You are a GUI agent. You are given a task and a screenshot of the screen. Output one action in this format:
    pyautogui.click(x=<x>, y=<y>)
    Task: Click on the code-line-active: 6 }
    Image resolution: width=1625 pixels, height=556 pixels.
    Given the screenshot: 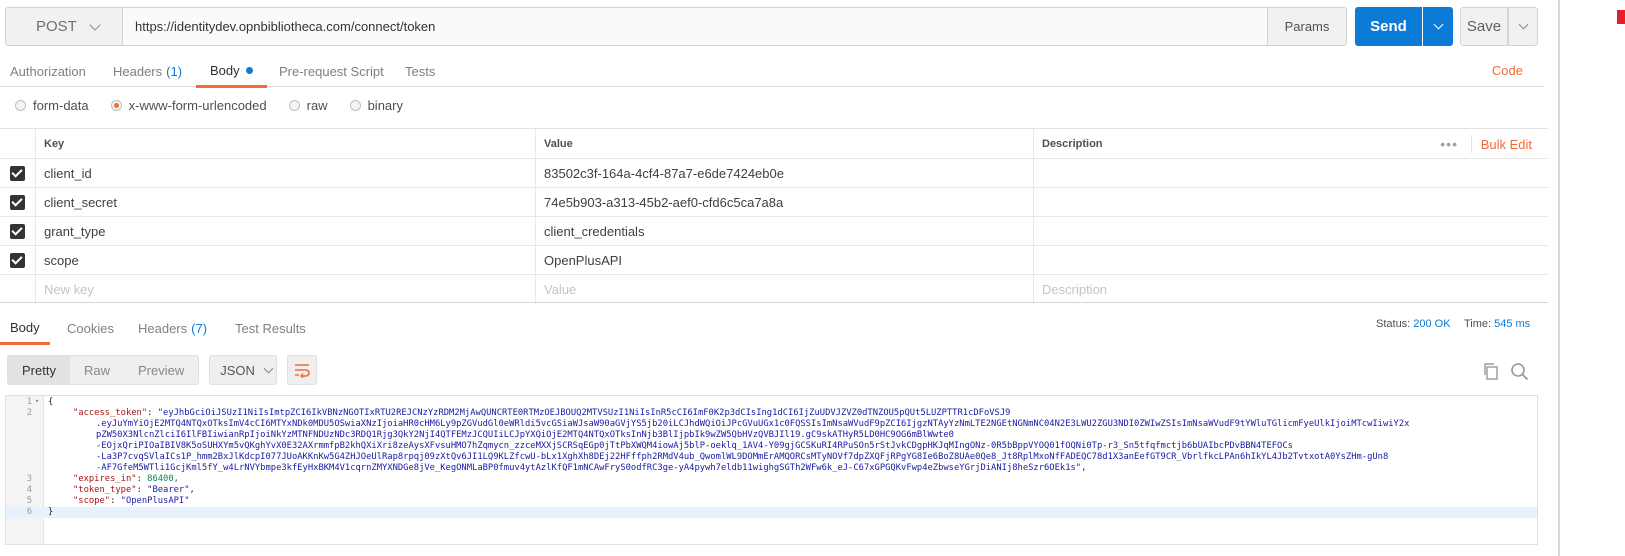 What is the action you would take?
    pyautogui.click(x=771, y=512)
    